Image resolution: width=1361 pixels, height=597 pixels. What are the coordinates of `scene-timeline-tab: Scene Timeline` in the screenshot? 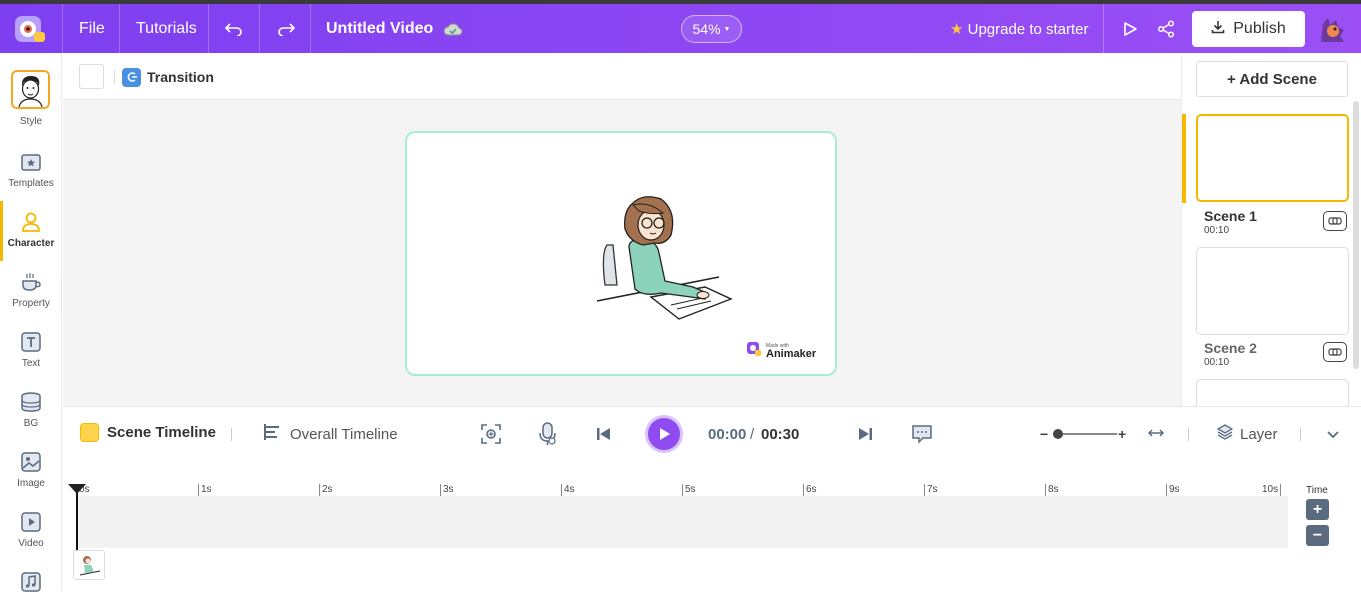 It's located at (148, 432).